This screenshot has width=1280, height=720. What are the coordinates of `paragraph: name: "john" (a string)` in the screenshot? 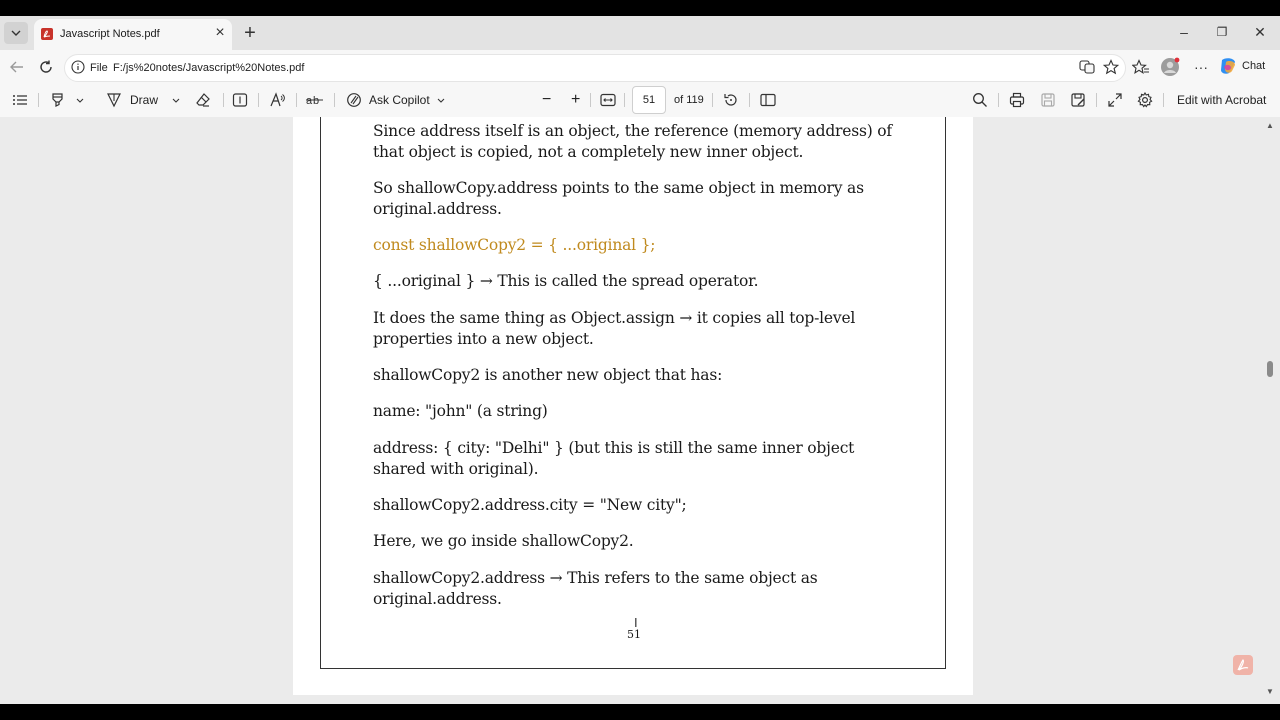 It's located at (460, 411).